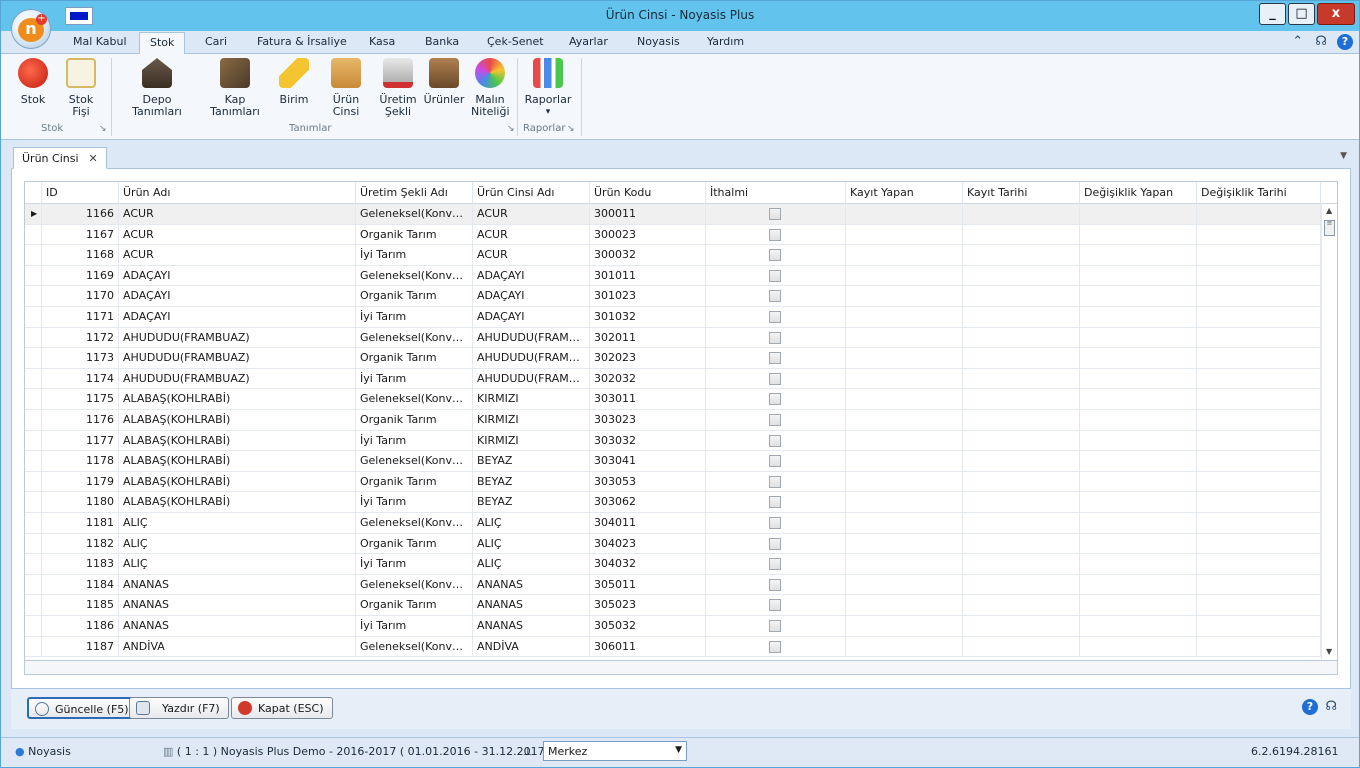  I want to click on table-row: 1171 ADAÇAYI İyi Tarım ADAÇAYI 301032, so click(673, 317).